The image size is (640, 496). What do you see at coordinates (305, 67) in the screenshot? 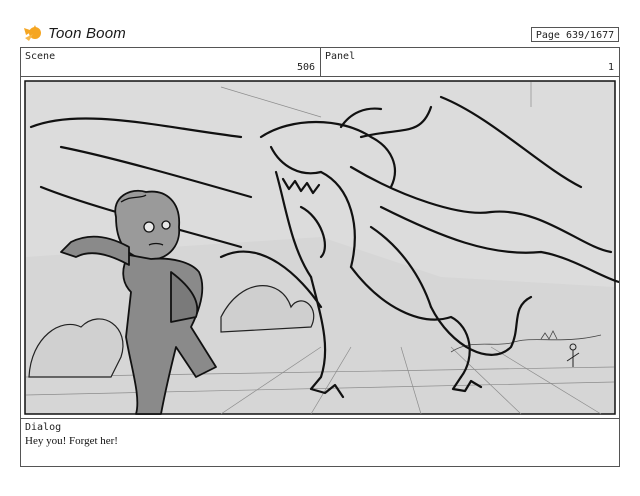
I see `scene-value: 506` at bounding box center [305, 67].